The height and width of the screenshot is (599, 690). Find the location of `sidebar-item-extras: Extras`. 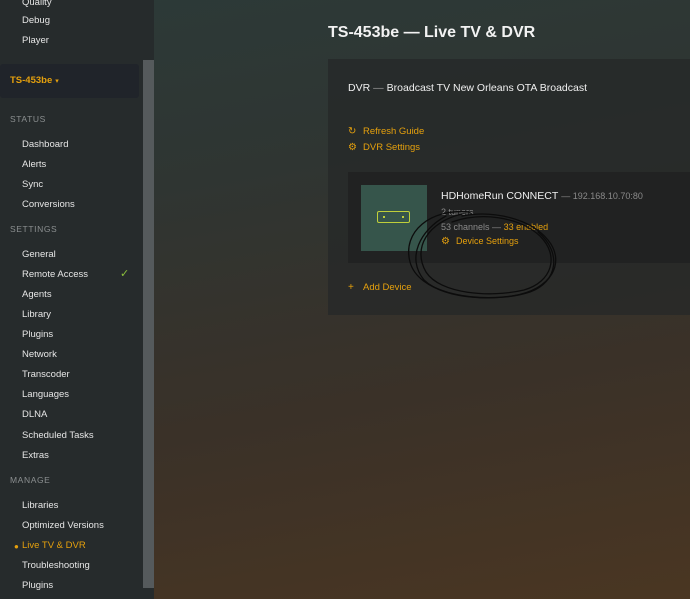

sidebar-item-extras: Extras is located at coordinates (35, 455).